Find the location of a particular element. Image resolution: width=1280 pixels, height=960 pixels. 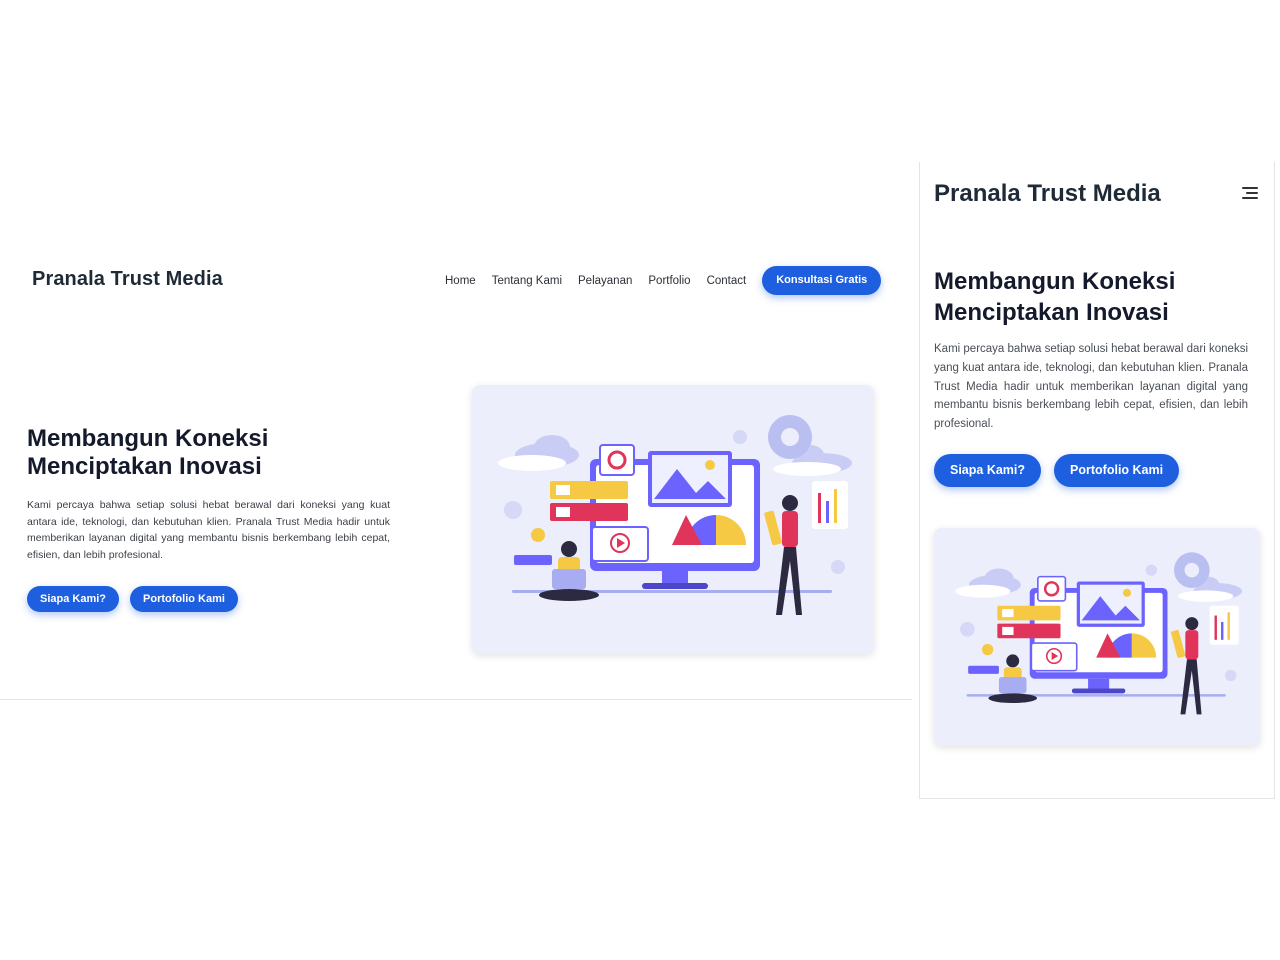

hero-title-mobile: Membangun Koneksi Menciptakan Inovasi is located at coordinates (1054, 297).